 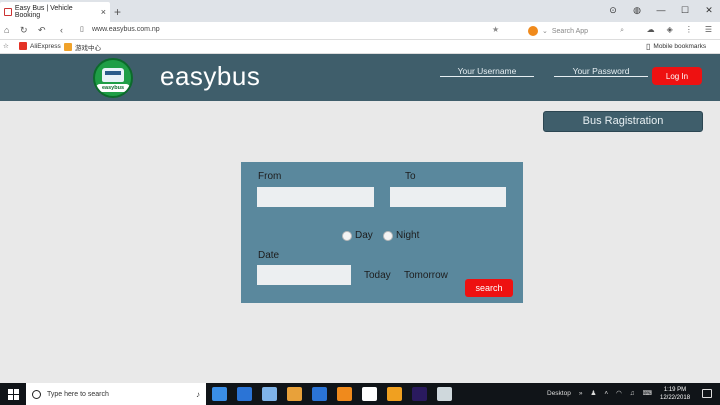 I want to click on tab-favicon-icon, so click(x=8, y=12).